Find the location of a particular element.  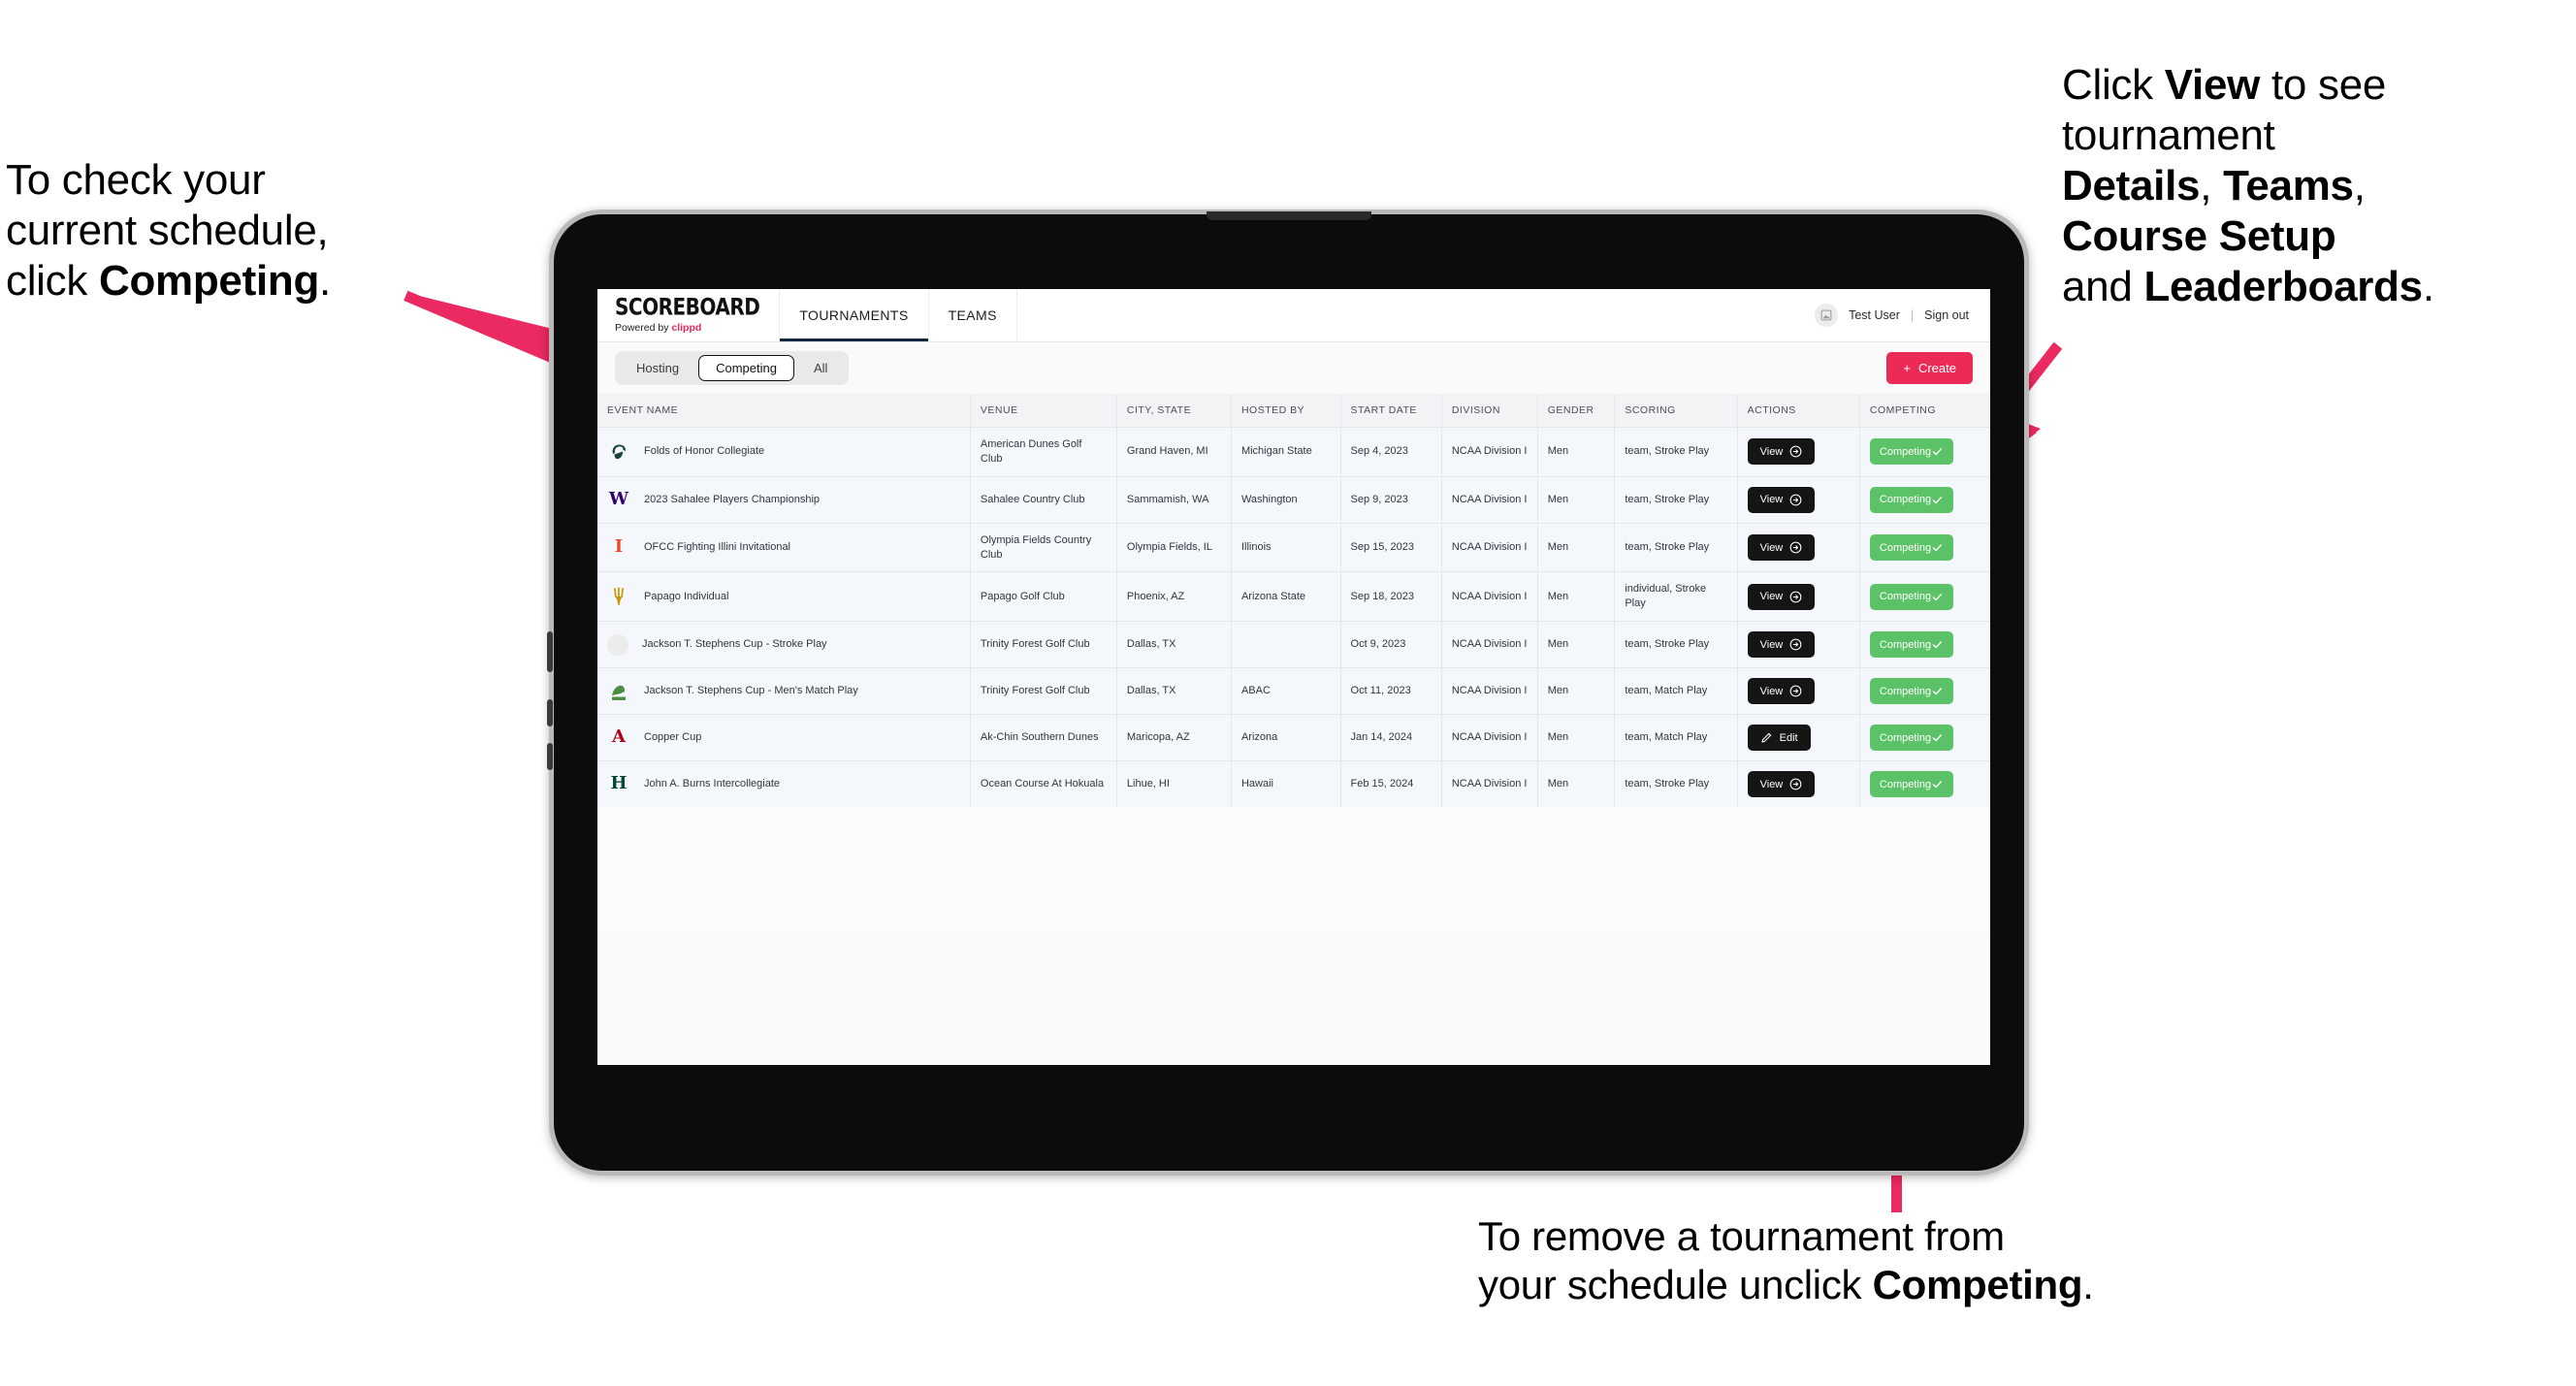

cell-city-state: Lihue, HI is located at coordinates (1174, 784).